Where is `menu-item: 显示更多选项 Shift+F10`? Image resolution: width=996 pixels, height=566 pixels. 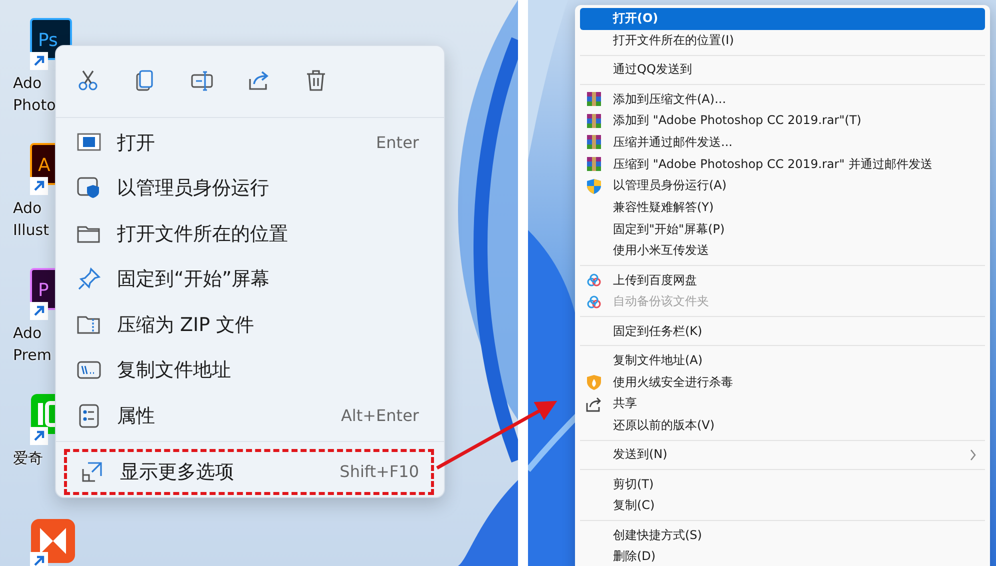 menu-item: 显示更多选项 Shift+F10 is located at coordinates (249, 471).